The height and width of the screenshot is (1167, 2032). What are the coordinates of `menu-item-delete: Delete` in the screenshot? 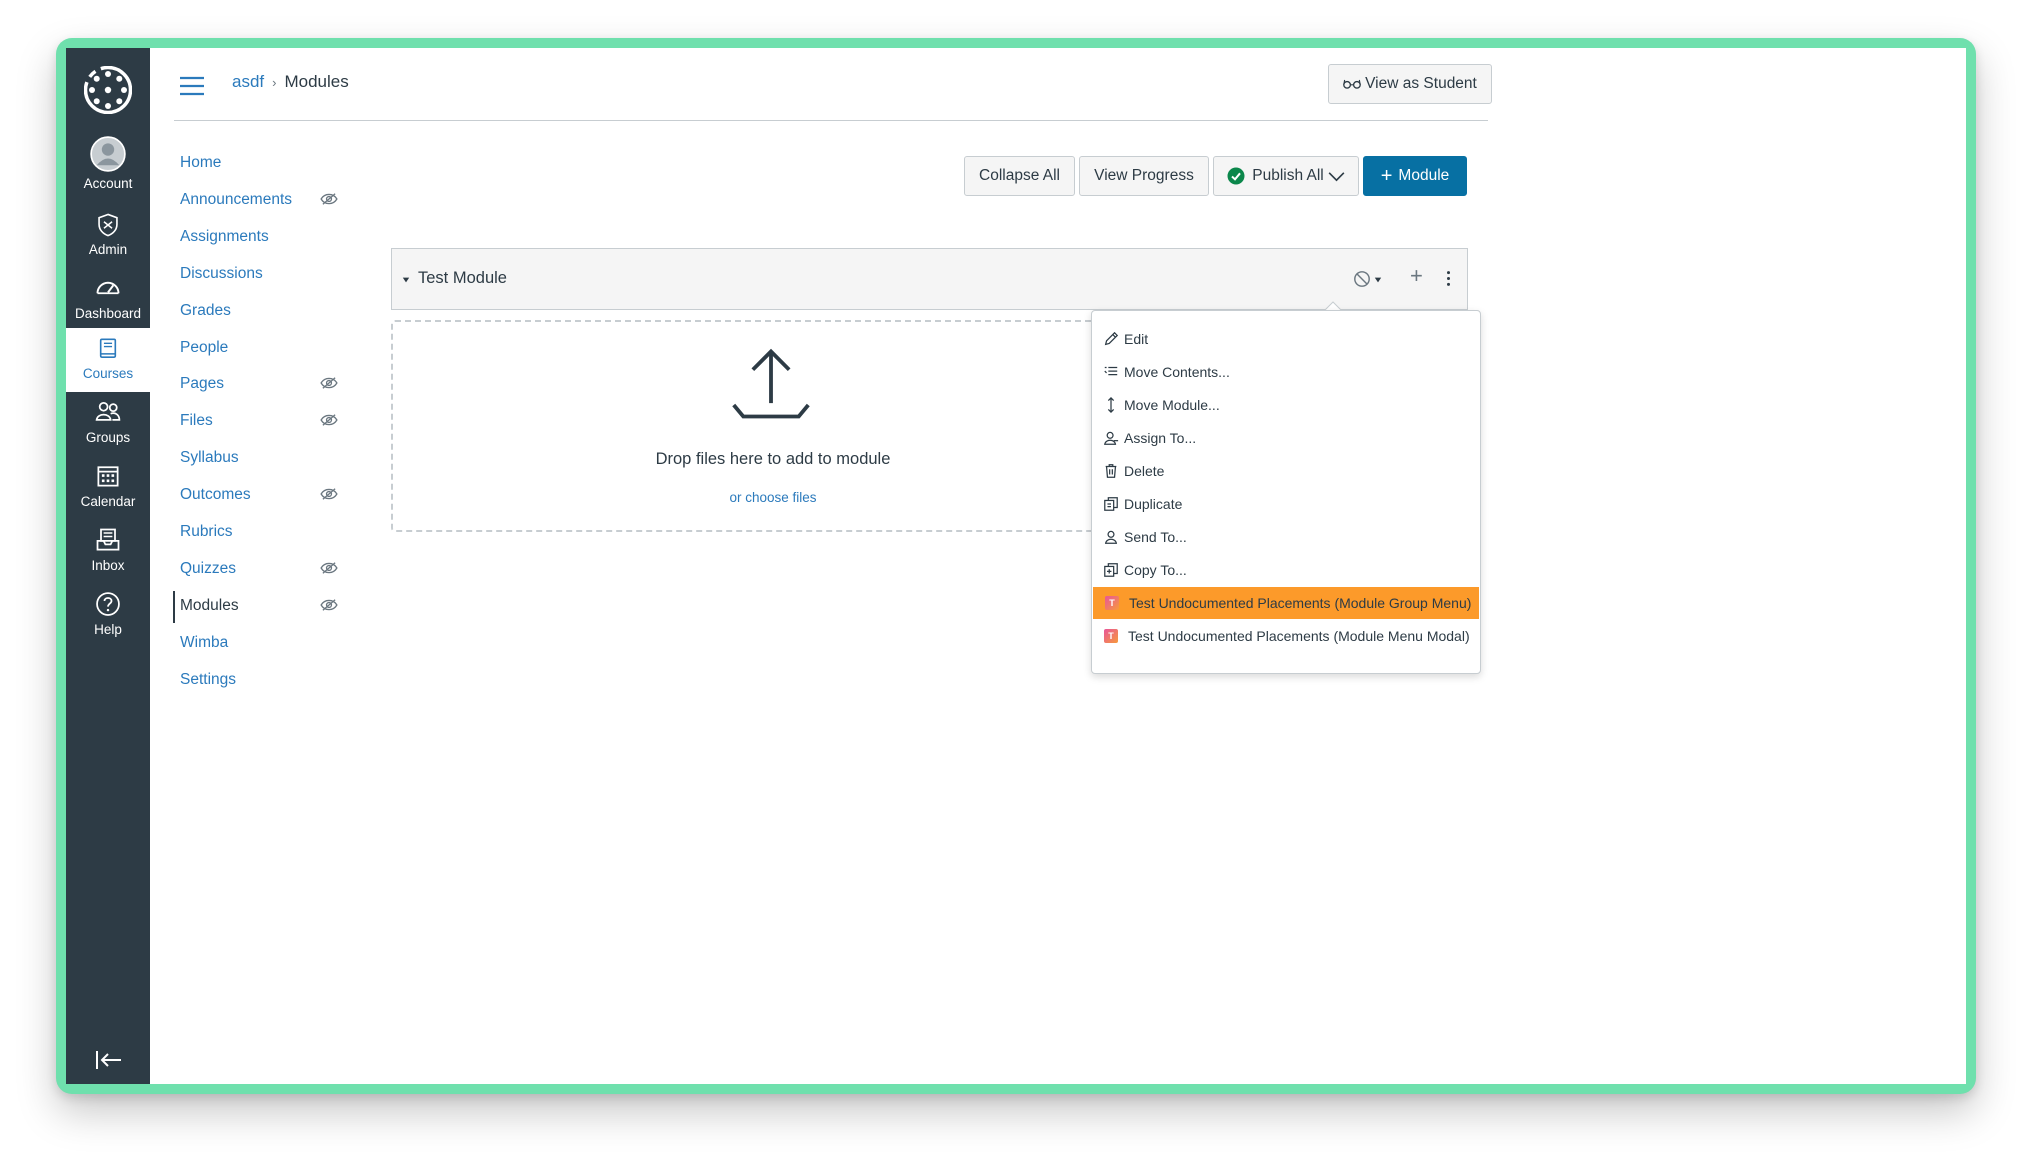 It's located at (1286, 471).